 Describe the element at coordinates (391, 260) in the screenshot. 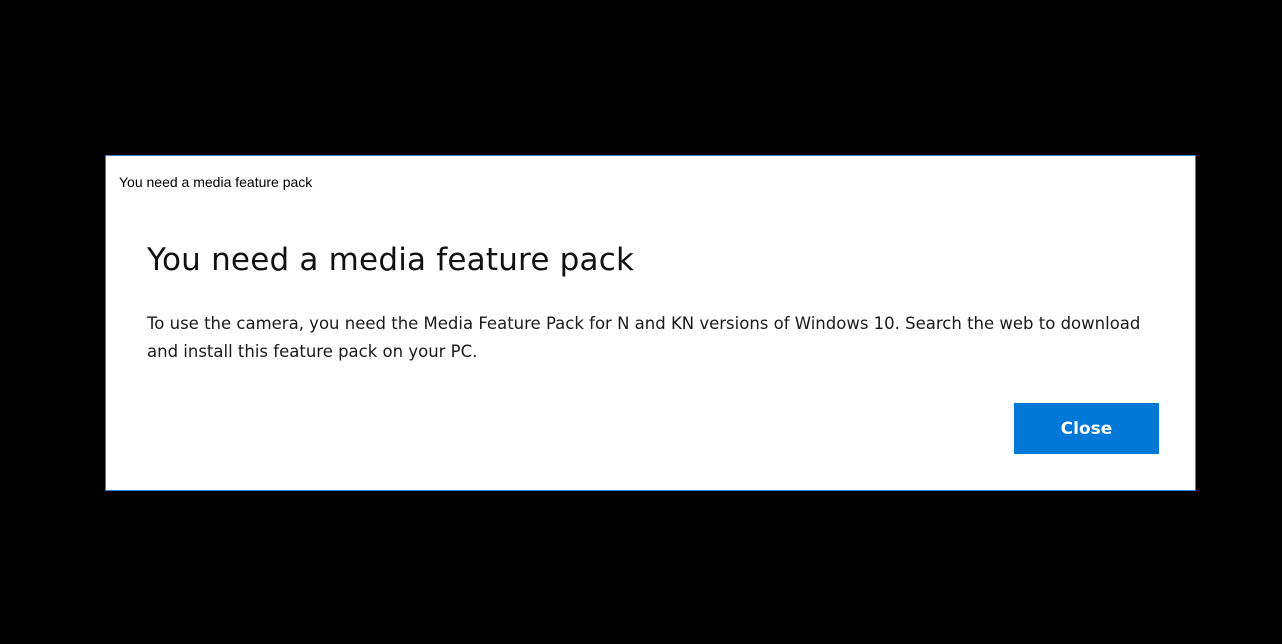

I see `dialog-heading: You need a media feature pack` at that location.